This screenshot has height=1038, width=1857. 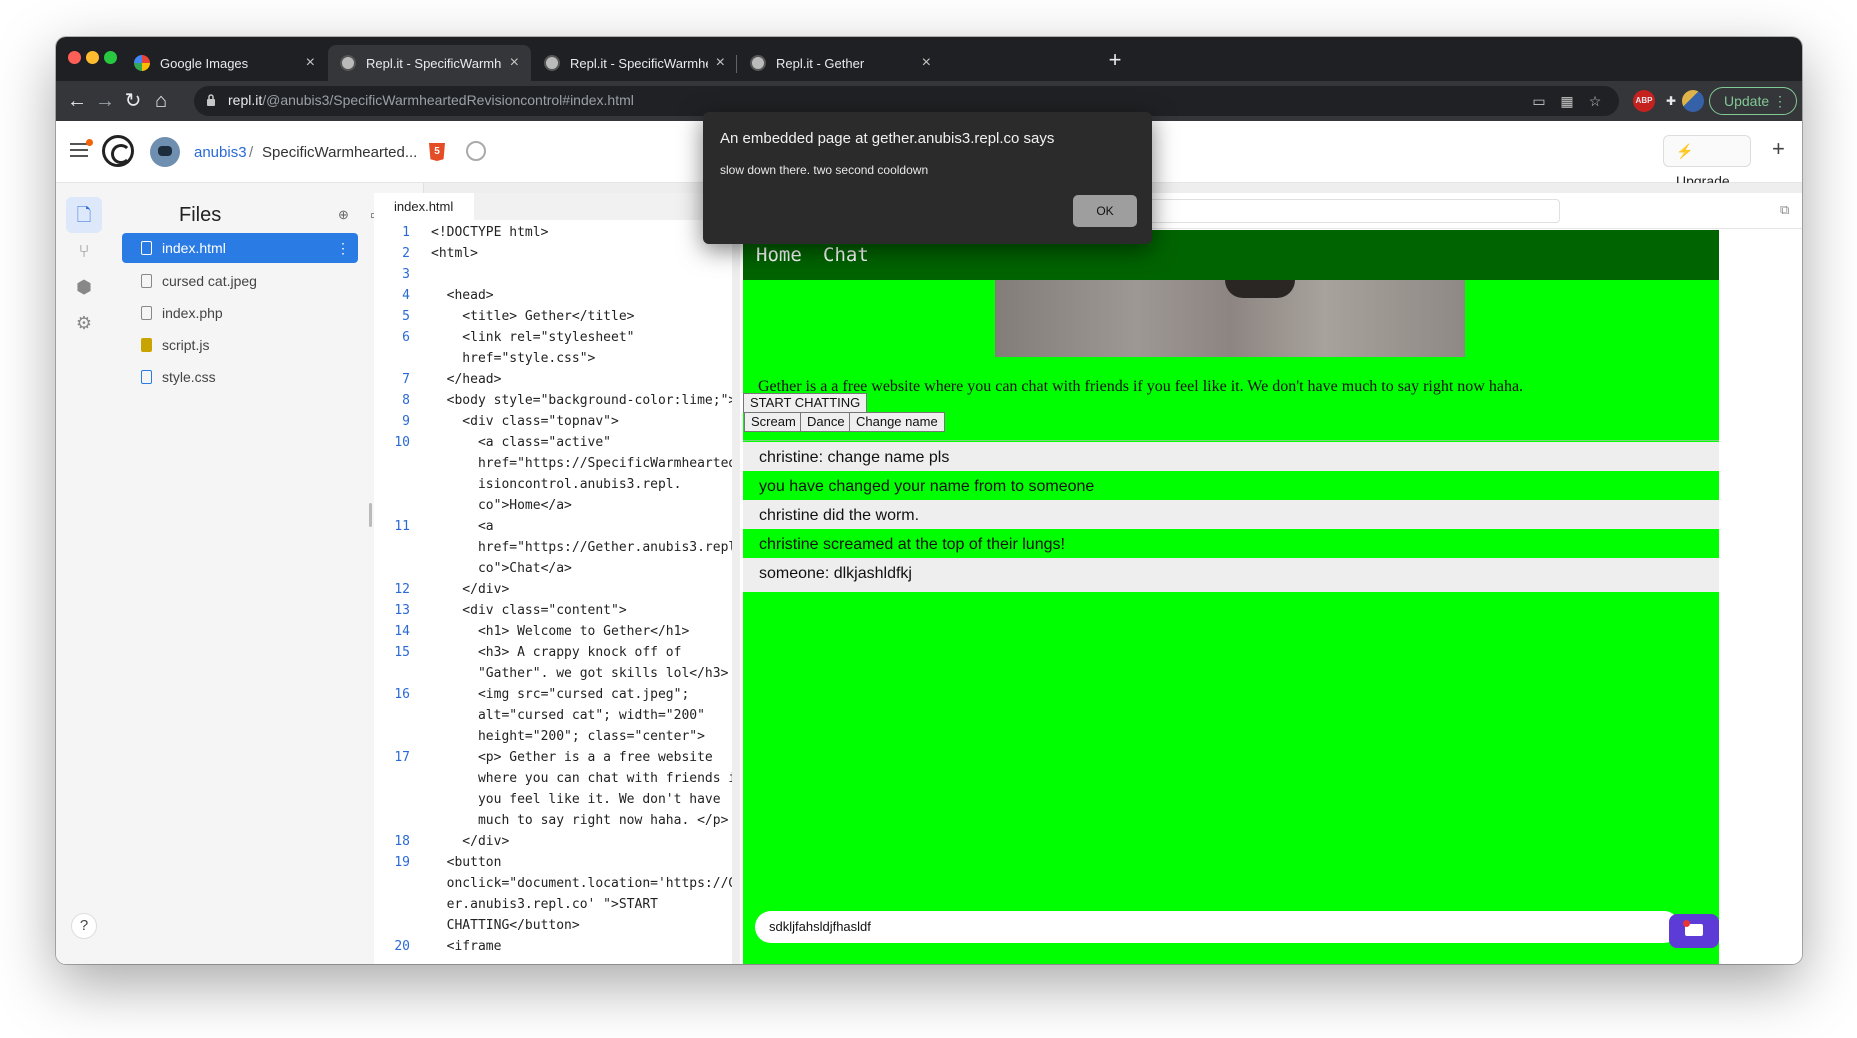 I want to click on new-tab-button: +, so click(x=1115, y=61).